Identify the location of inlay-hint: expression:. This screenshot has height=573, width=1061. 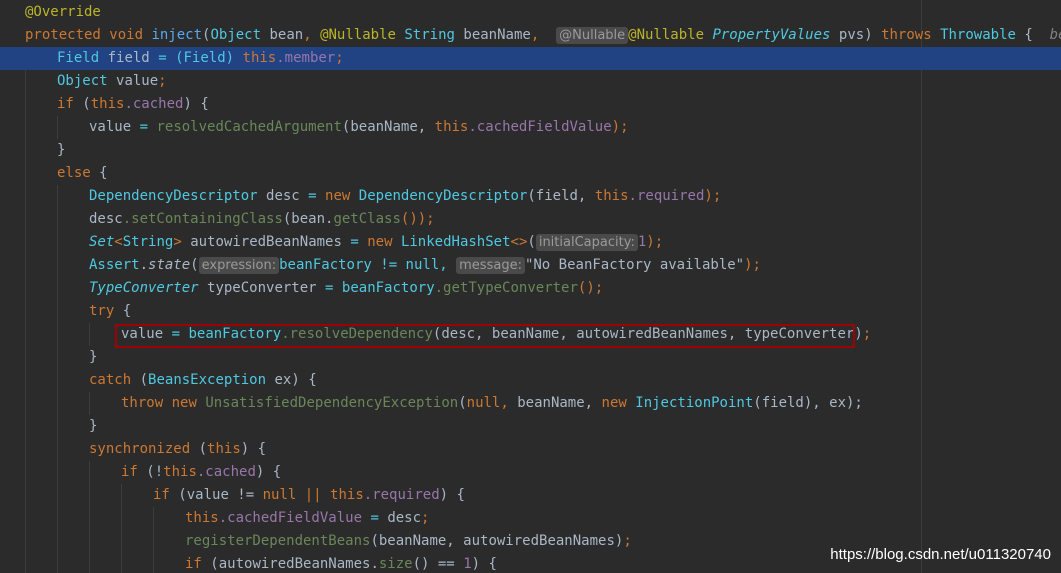
(239, 265).